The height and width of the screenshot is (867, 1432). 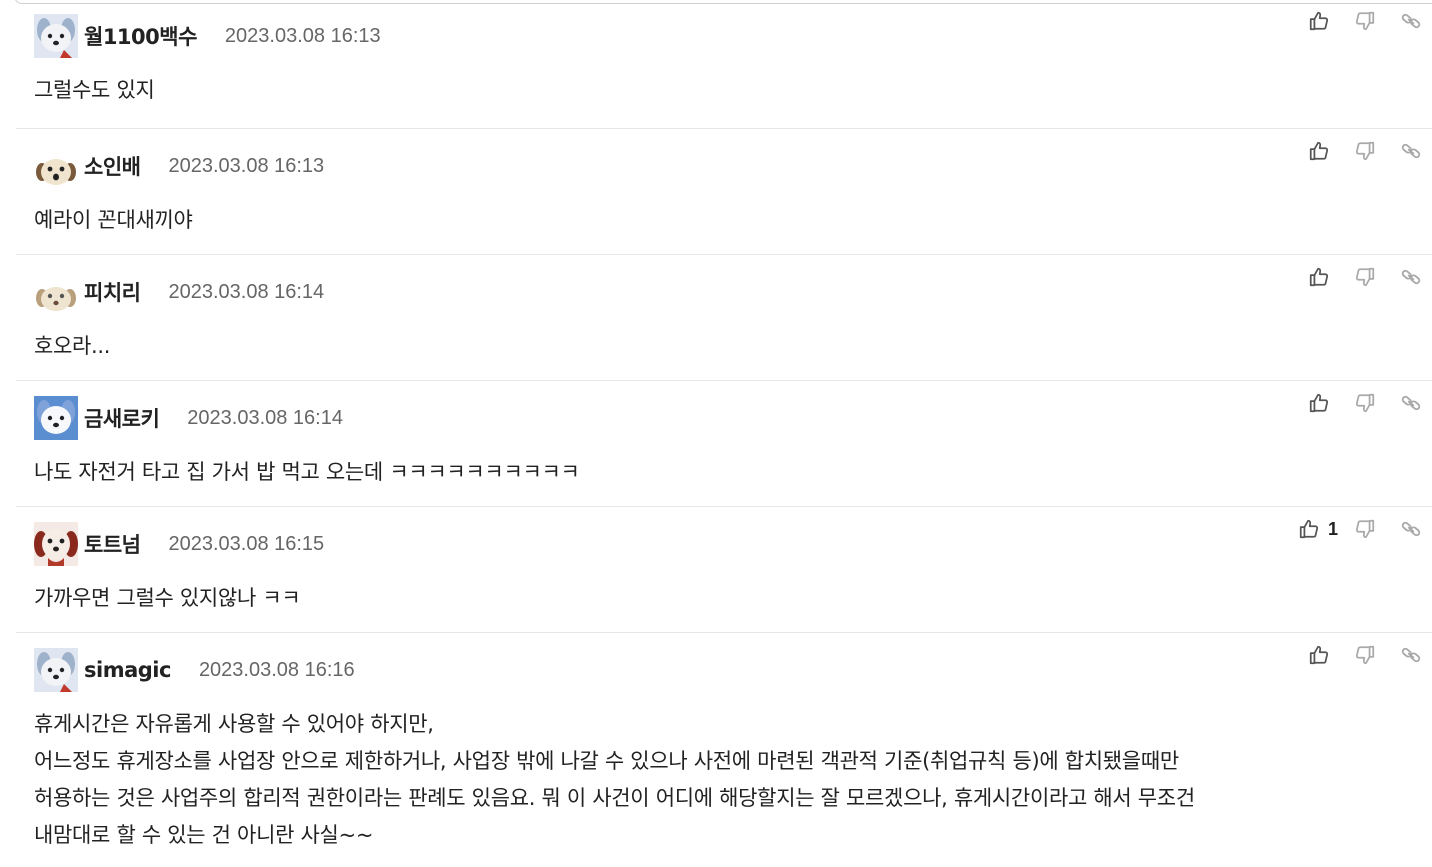 I want to click on comment-header: 월1100백수 2023.03.08 16:13, so click(x=207, y=36).